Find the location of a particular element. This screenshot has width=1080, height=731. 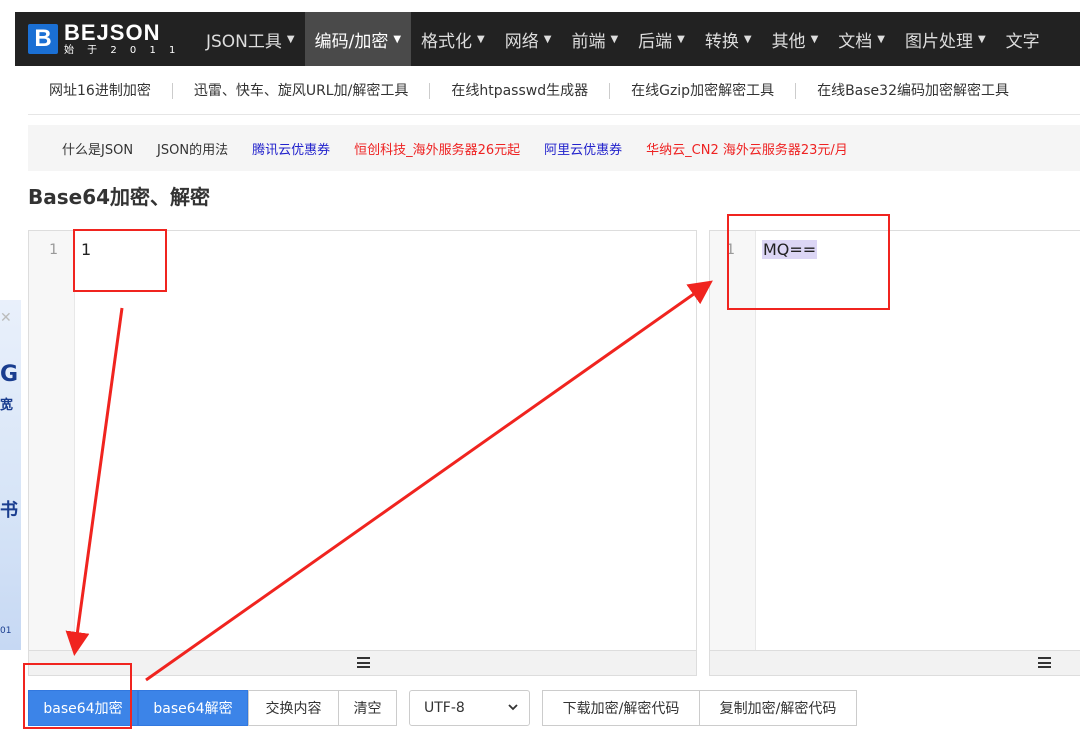

nav-item: 网络 ▼ is located at coordinates (528, 39).